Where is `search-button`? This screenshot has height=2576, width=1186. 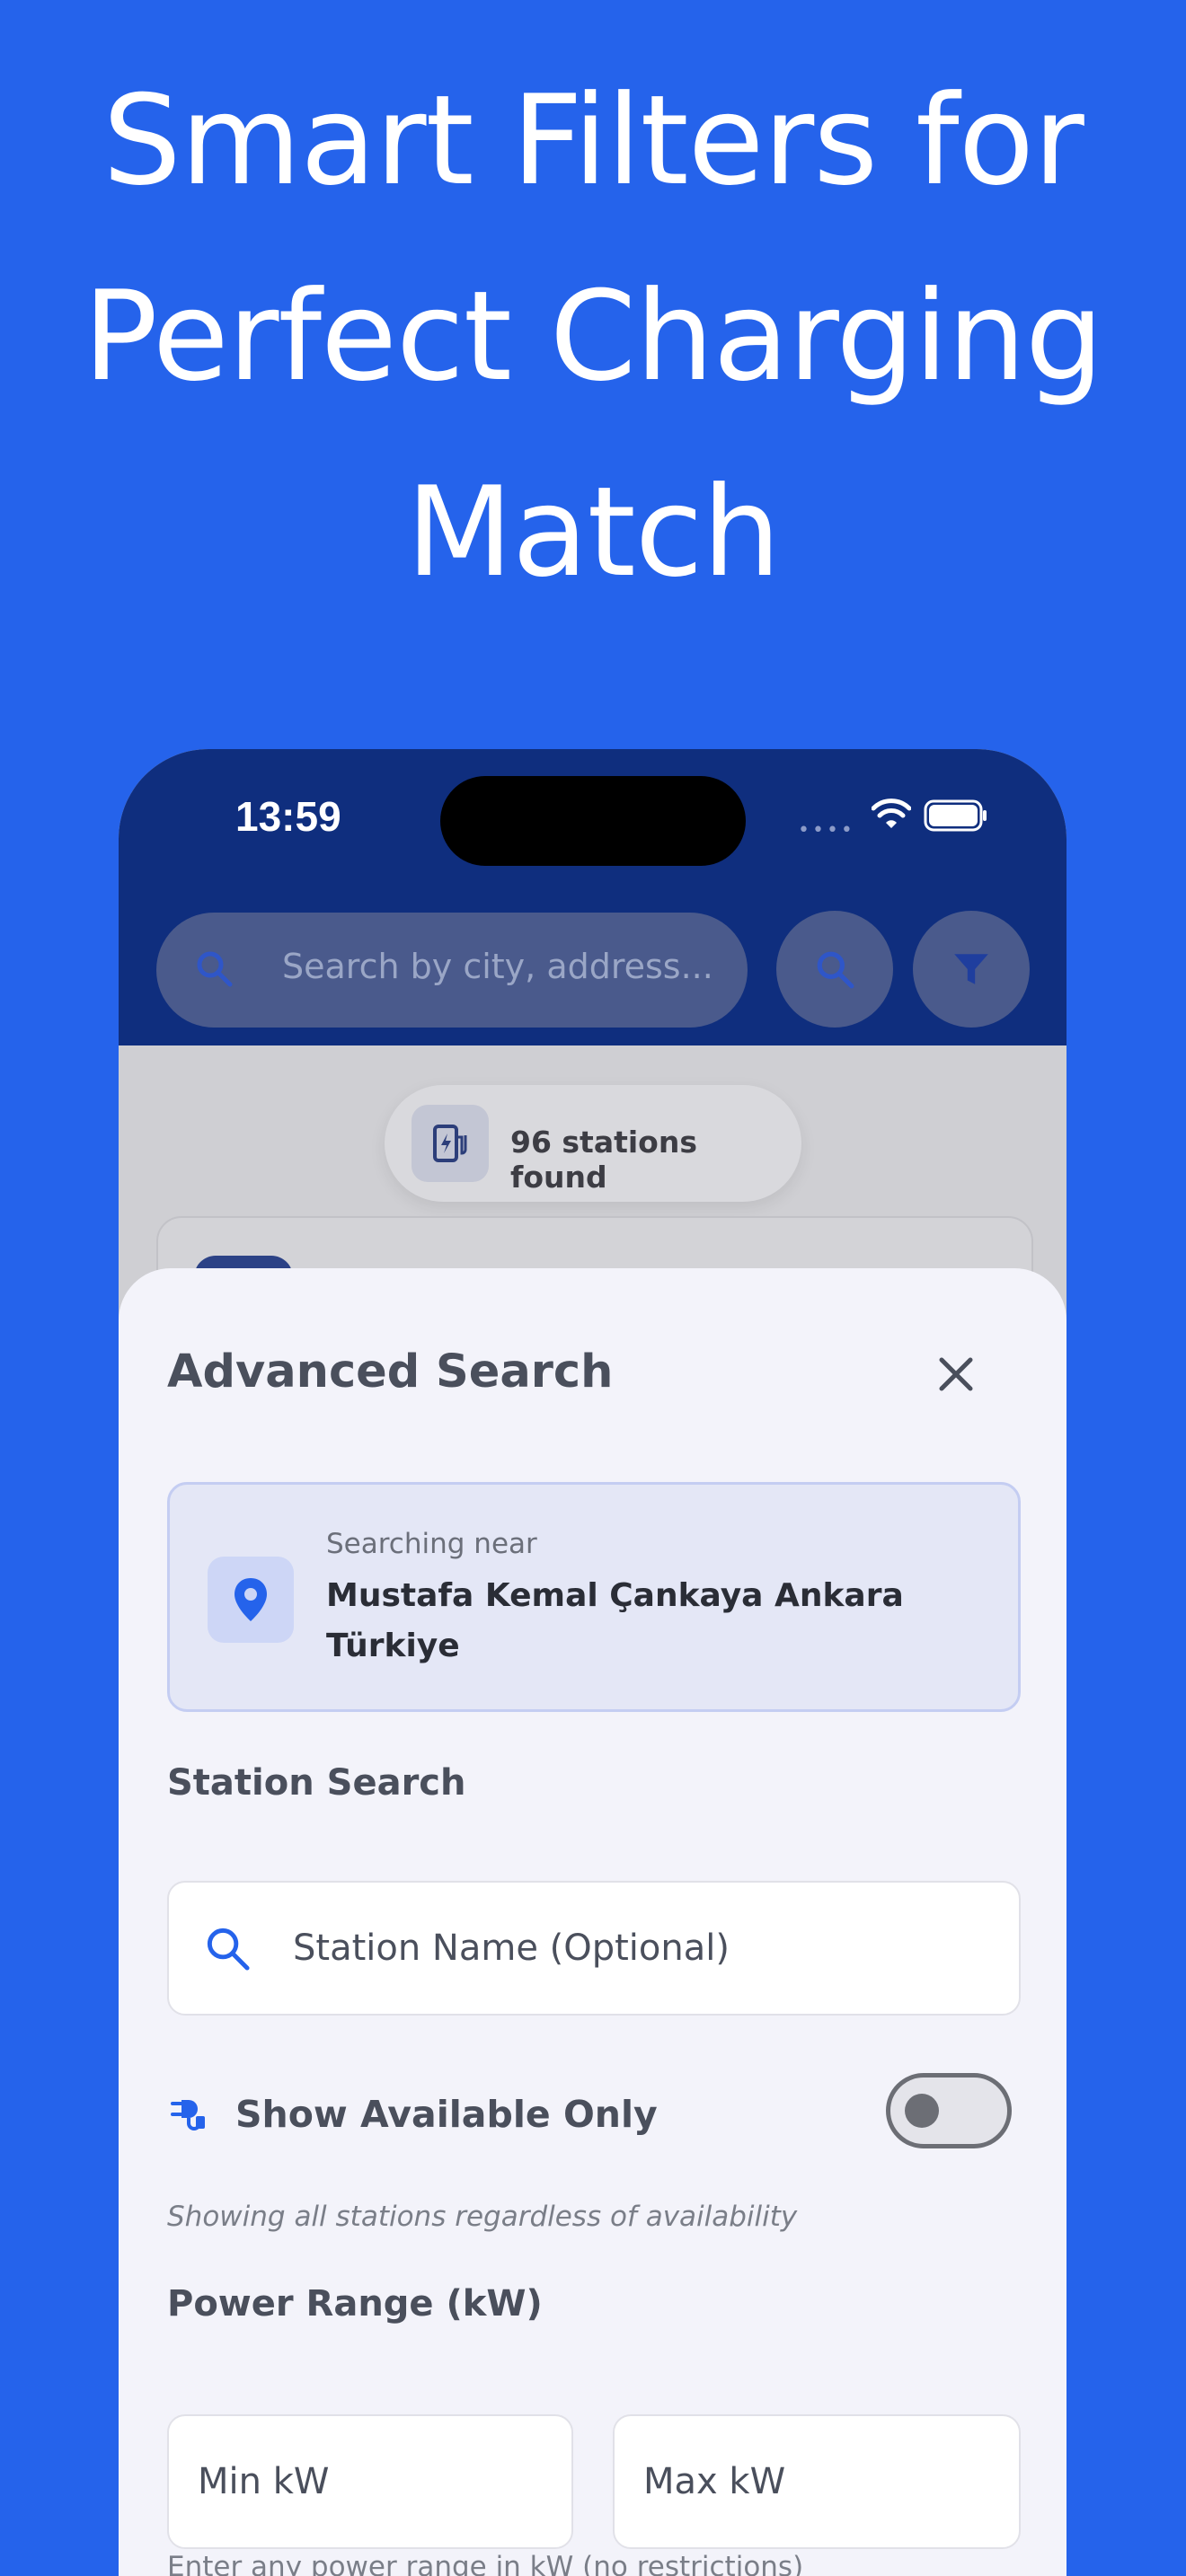 search-button is located at coordinates (834, 969).